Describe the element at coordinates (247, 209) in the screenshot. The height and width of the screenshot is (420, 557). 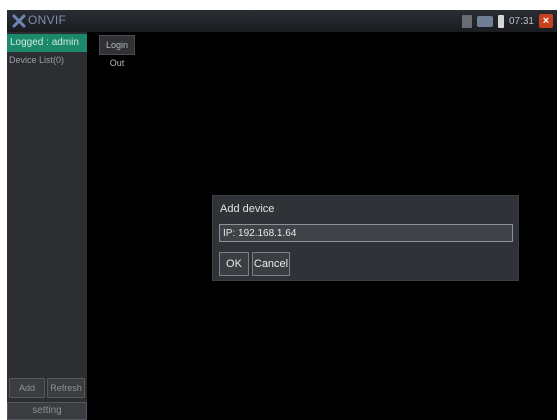
I see `dialog-title: Add device` at that location.